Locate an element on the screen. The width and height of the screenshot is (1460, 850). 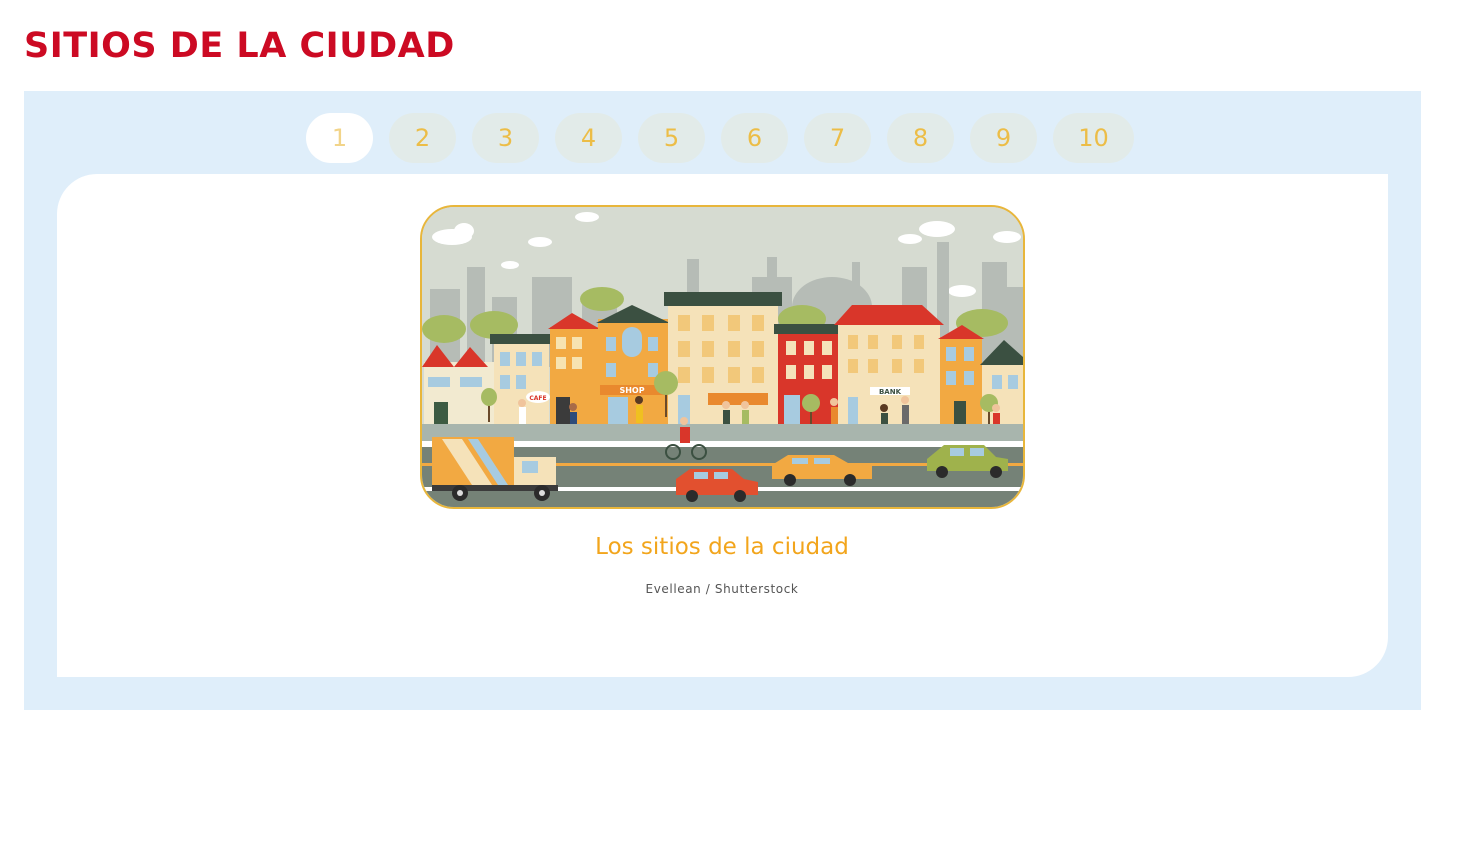
page-button-6: 6 is located at coordinates (754, 138).